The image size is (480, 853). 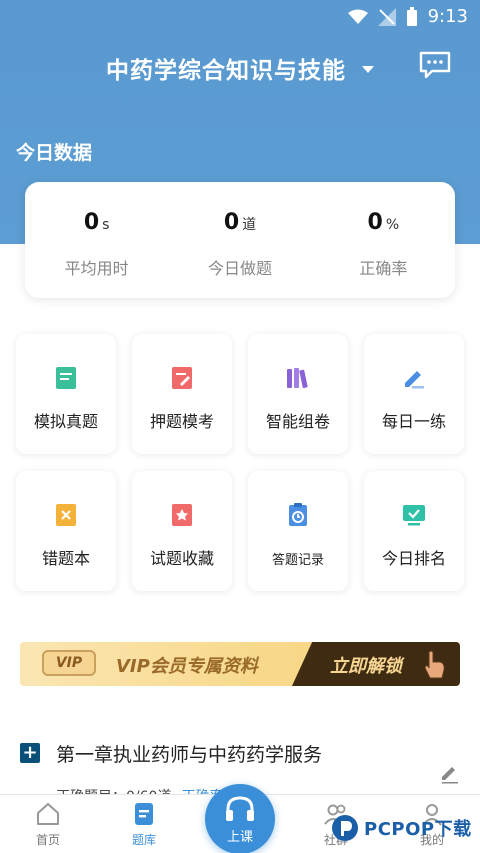 I want to click on stat-accuracy: 0% 正确率, so click(x=383, y=240).